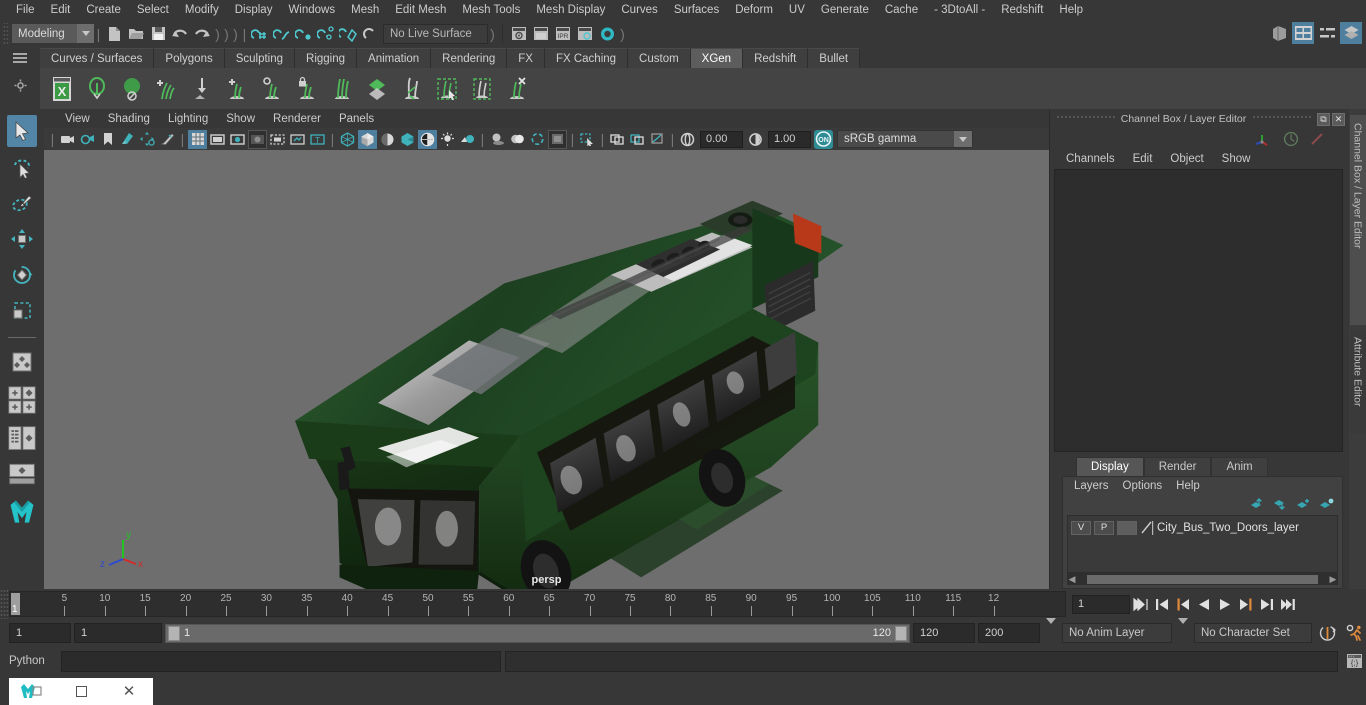 The height and width of the screenshot is (705, 1366). I want to click on save-scene-icon, so click(158, 34).